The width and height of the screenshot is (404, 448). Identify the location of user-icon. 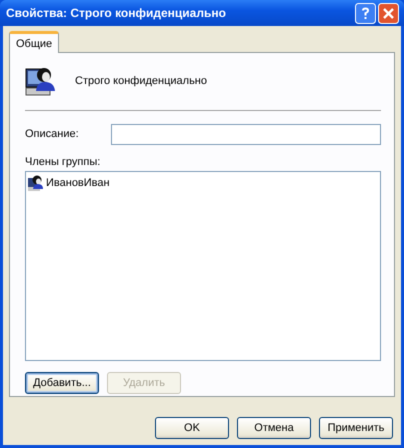
(36, 182).